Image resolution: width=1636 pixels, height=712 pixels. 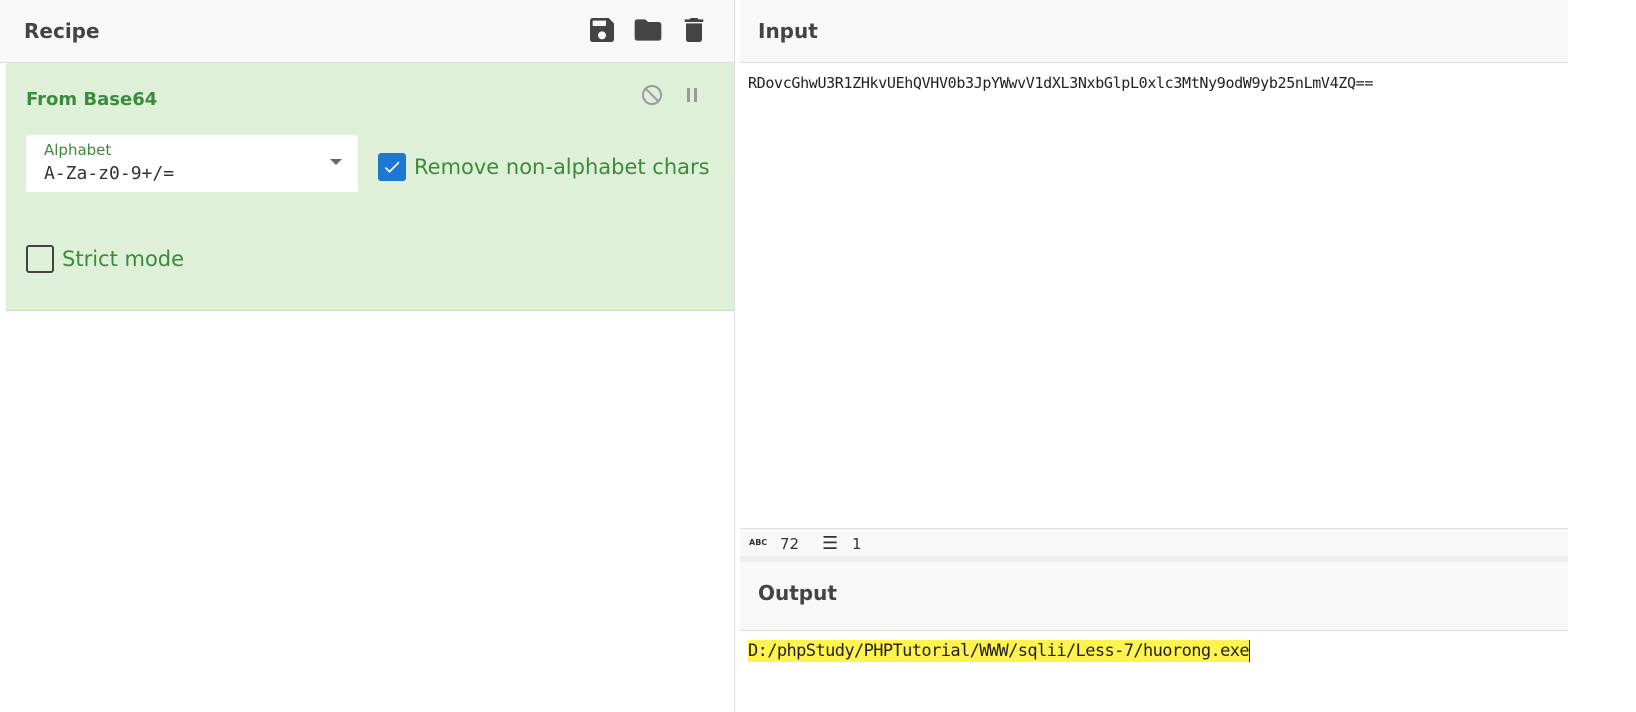 What do you see at coordinates (1154, 31) in the screenshot?
I see `input-header: Input` at bounding box center [1154, 31].